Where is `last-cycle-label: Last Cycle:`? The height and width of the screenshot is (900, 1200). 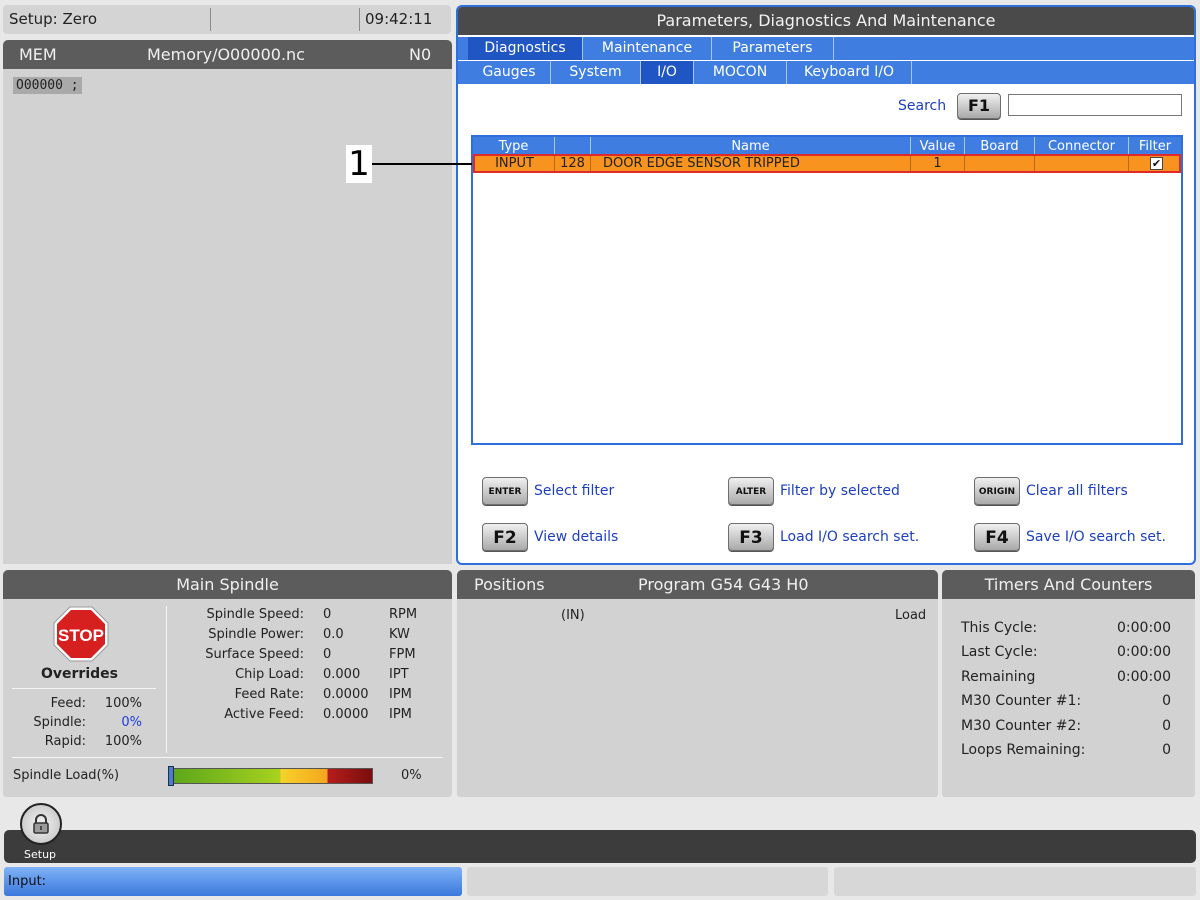
last-cycle-label: Last Cycle: is located at coordinates (999, 652).